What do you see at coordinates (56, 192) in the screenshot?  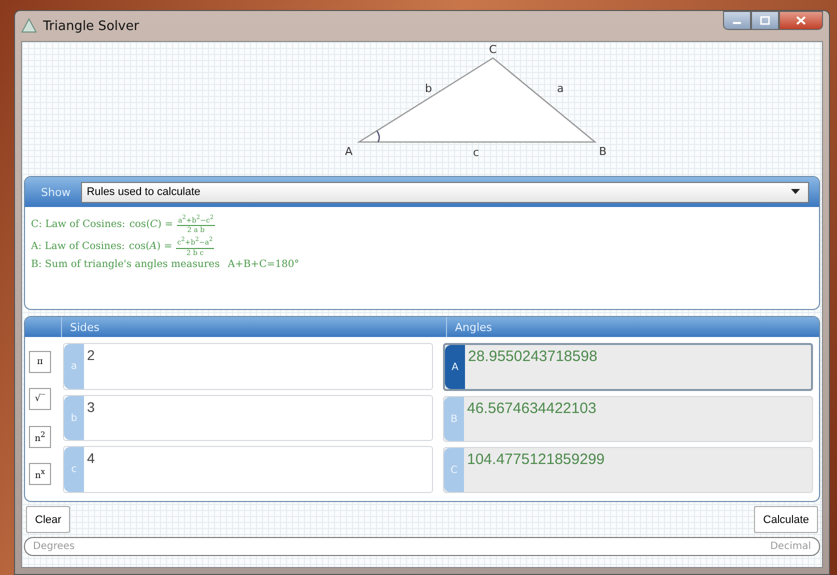 I see `show-label: Show` at bounding box center [56, 192].